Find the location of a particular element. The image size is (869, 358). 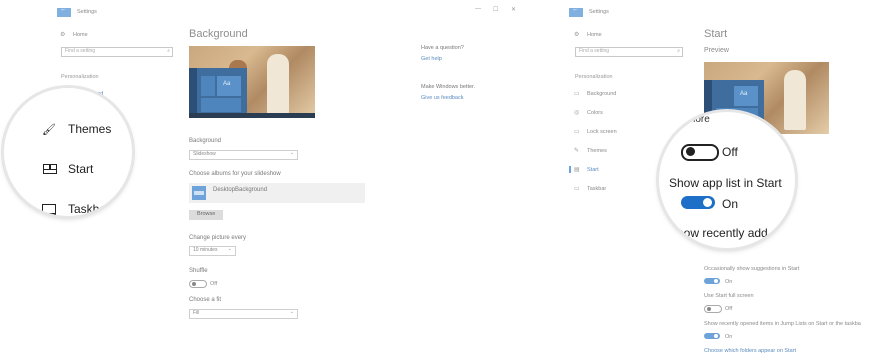

suggestions-label: Occasionally show suggestions in Start is located at coordinates (752, 269).